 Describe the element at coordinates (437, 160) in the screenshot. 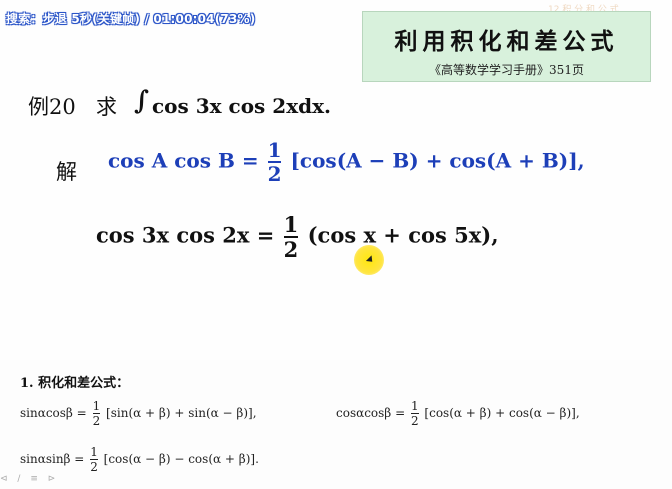

I see `formula1-rhs: [cos(A − B) + cos(A + B)],` at that location.